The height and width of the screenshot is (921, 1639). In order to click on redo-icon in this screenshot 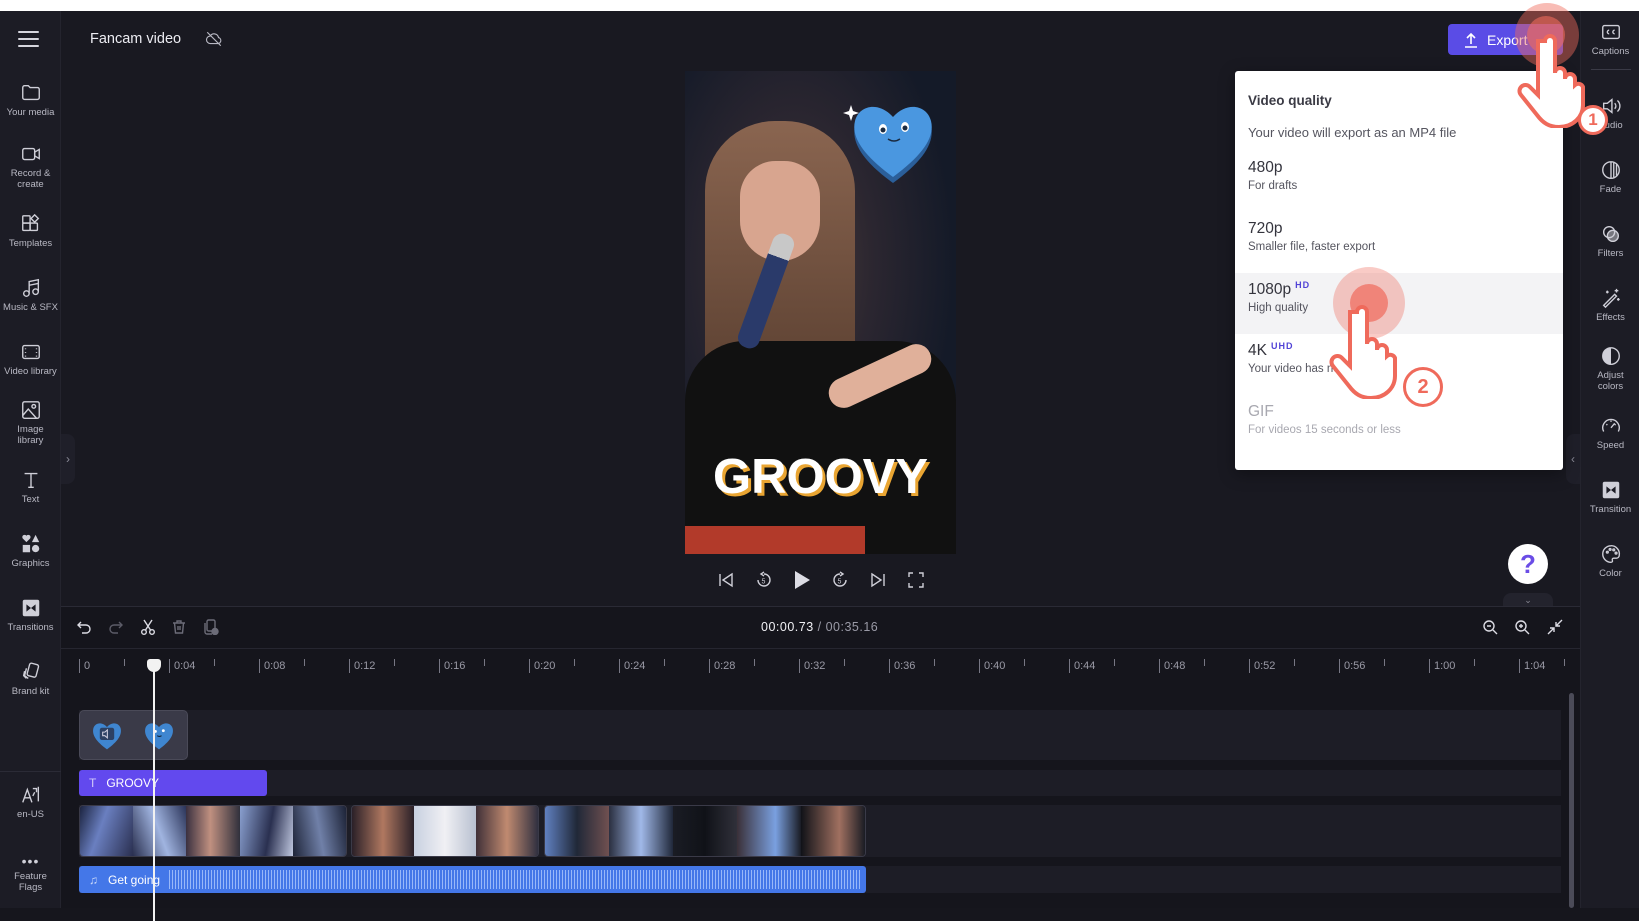, I will do `click(116, 627)`.